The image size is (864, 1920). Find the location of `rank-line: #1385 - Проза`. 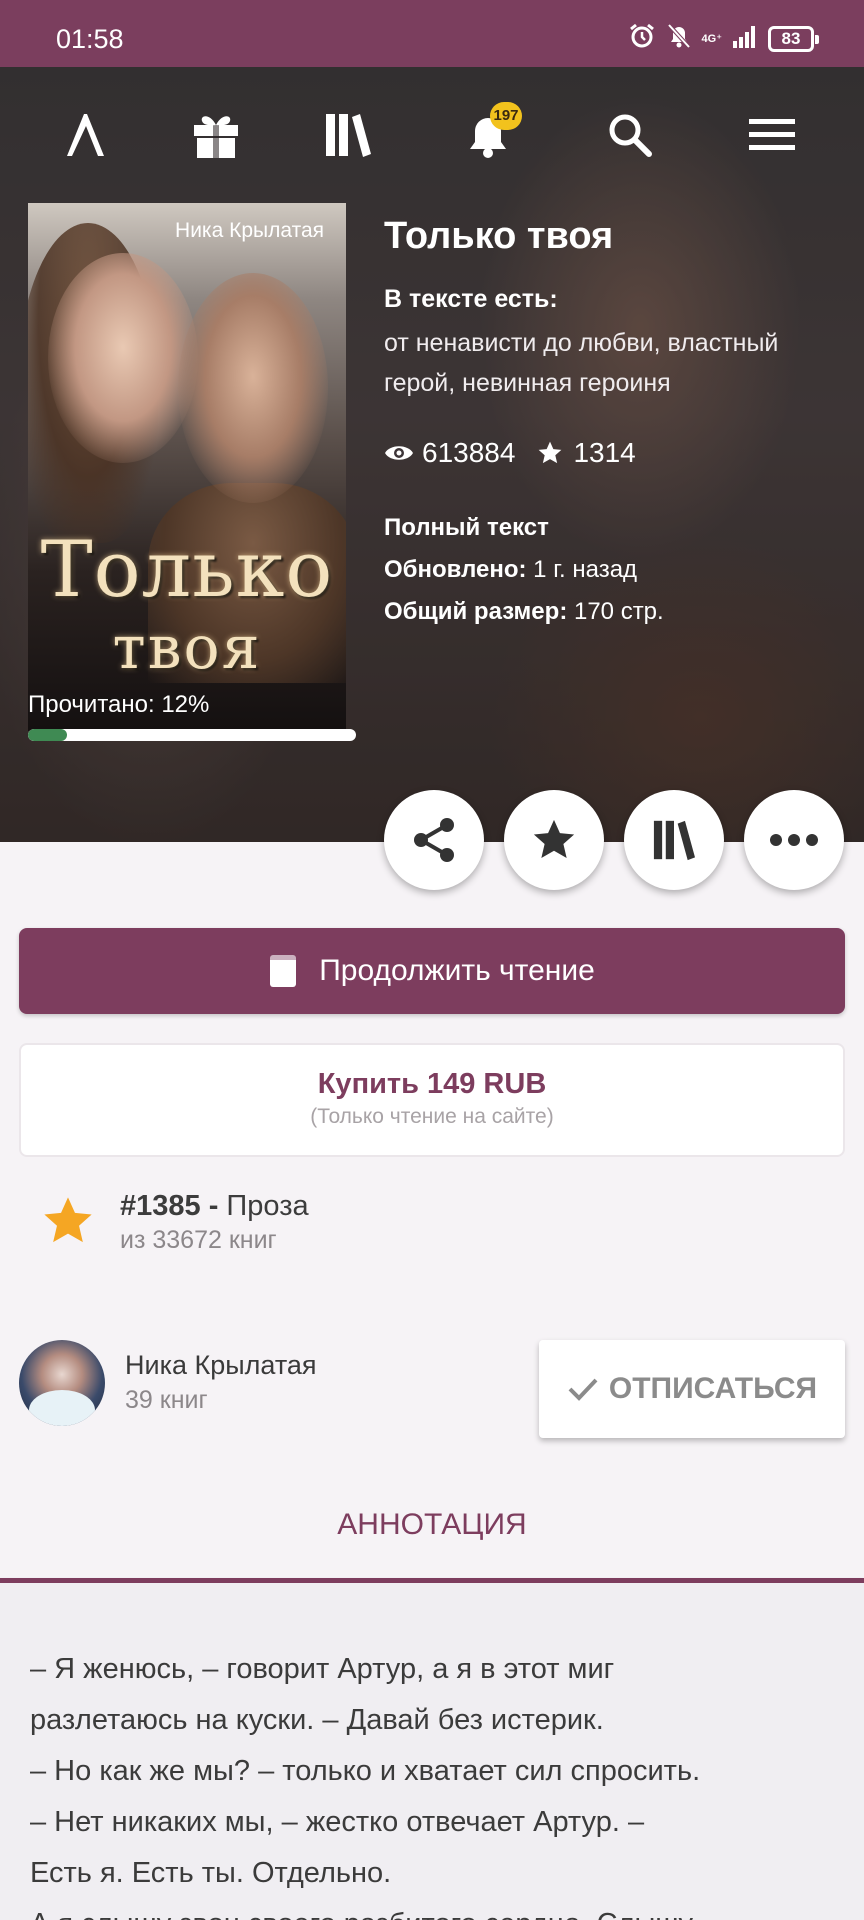

rank-line: #1385 - Проза is located at coordinates (214, 1206).